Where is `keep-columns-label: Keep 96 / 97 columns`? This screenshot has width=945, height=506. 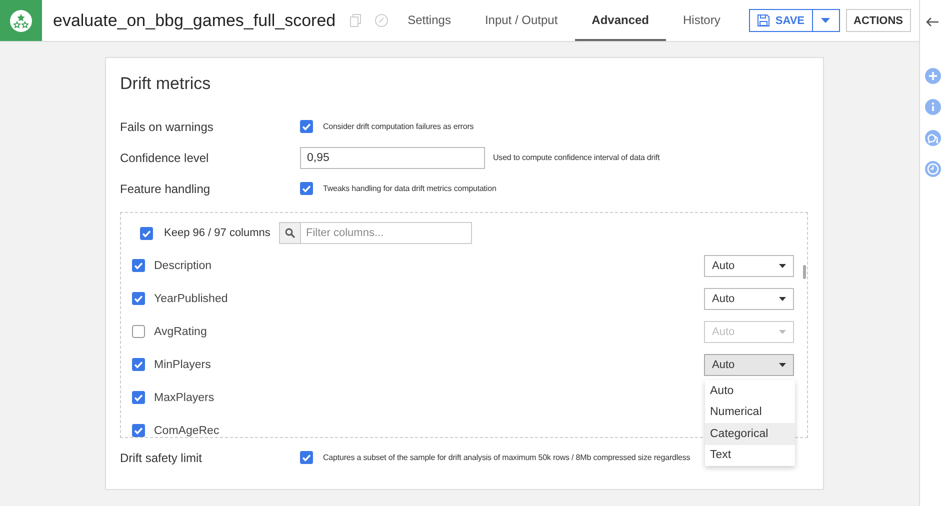
keep-columns-label: Keep 96 / 97 columns is located at coordinates (218, 233).